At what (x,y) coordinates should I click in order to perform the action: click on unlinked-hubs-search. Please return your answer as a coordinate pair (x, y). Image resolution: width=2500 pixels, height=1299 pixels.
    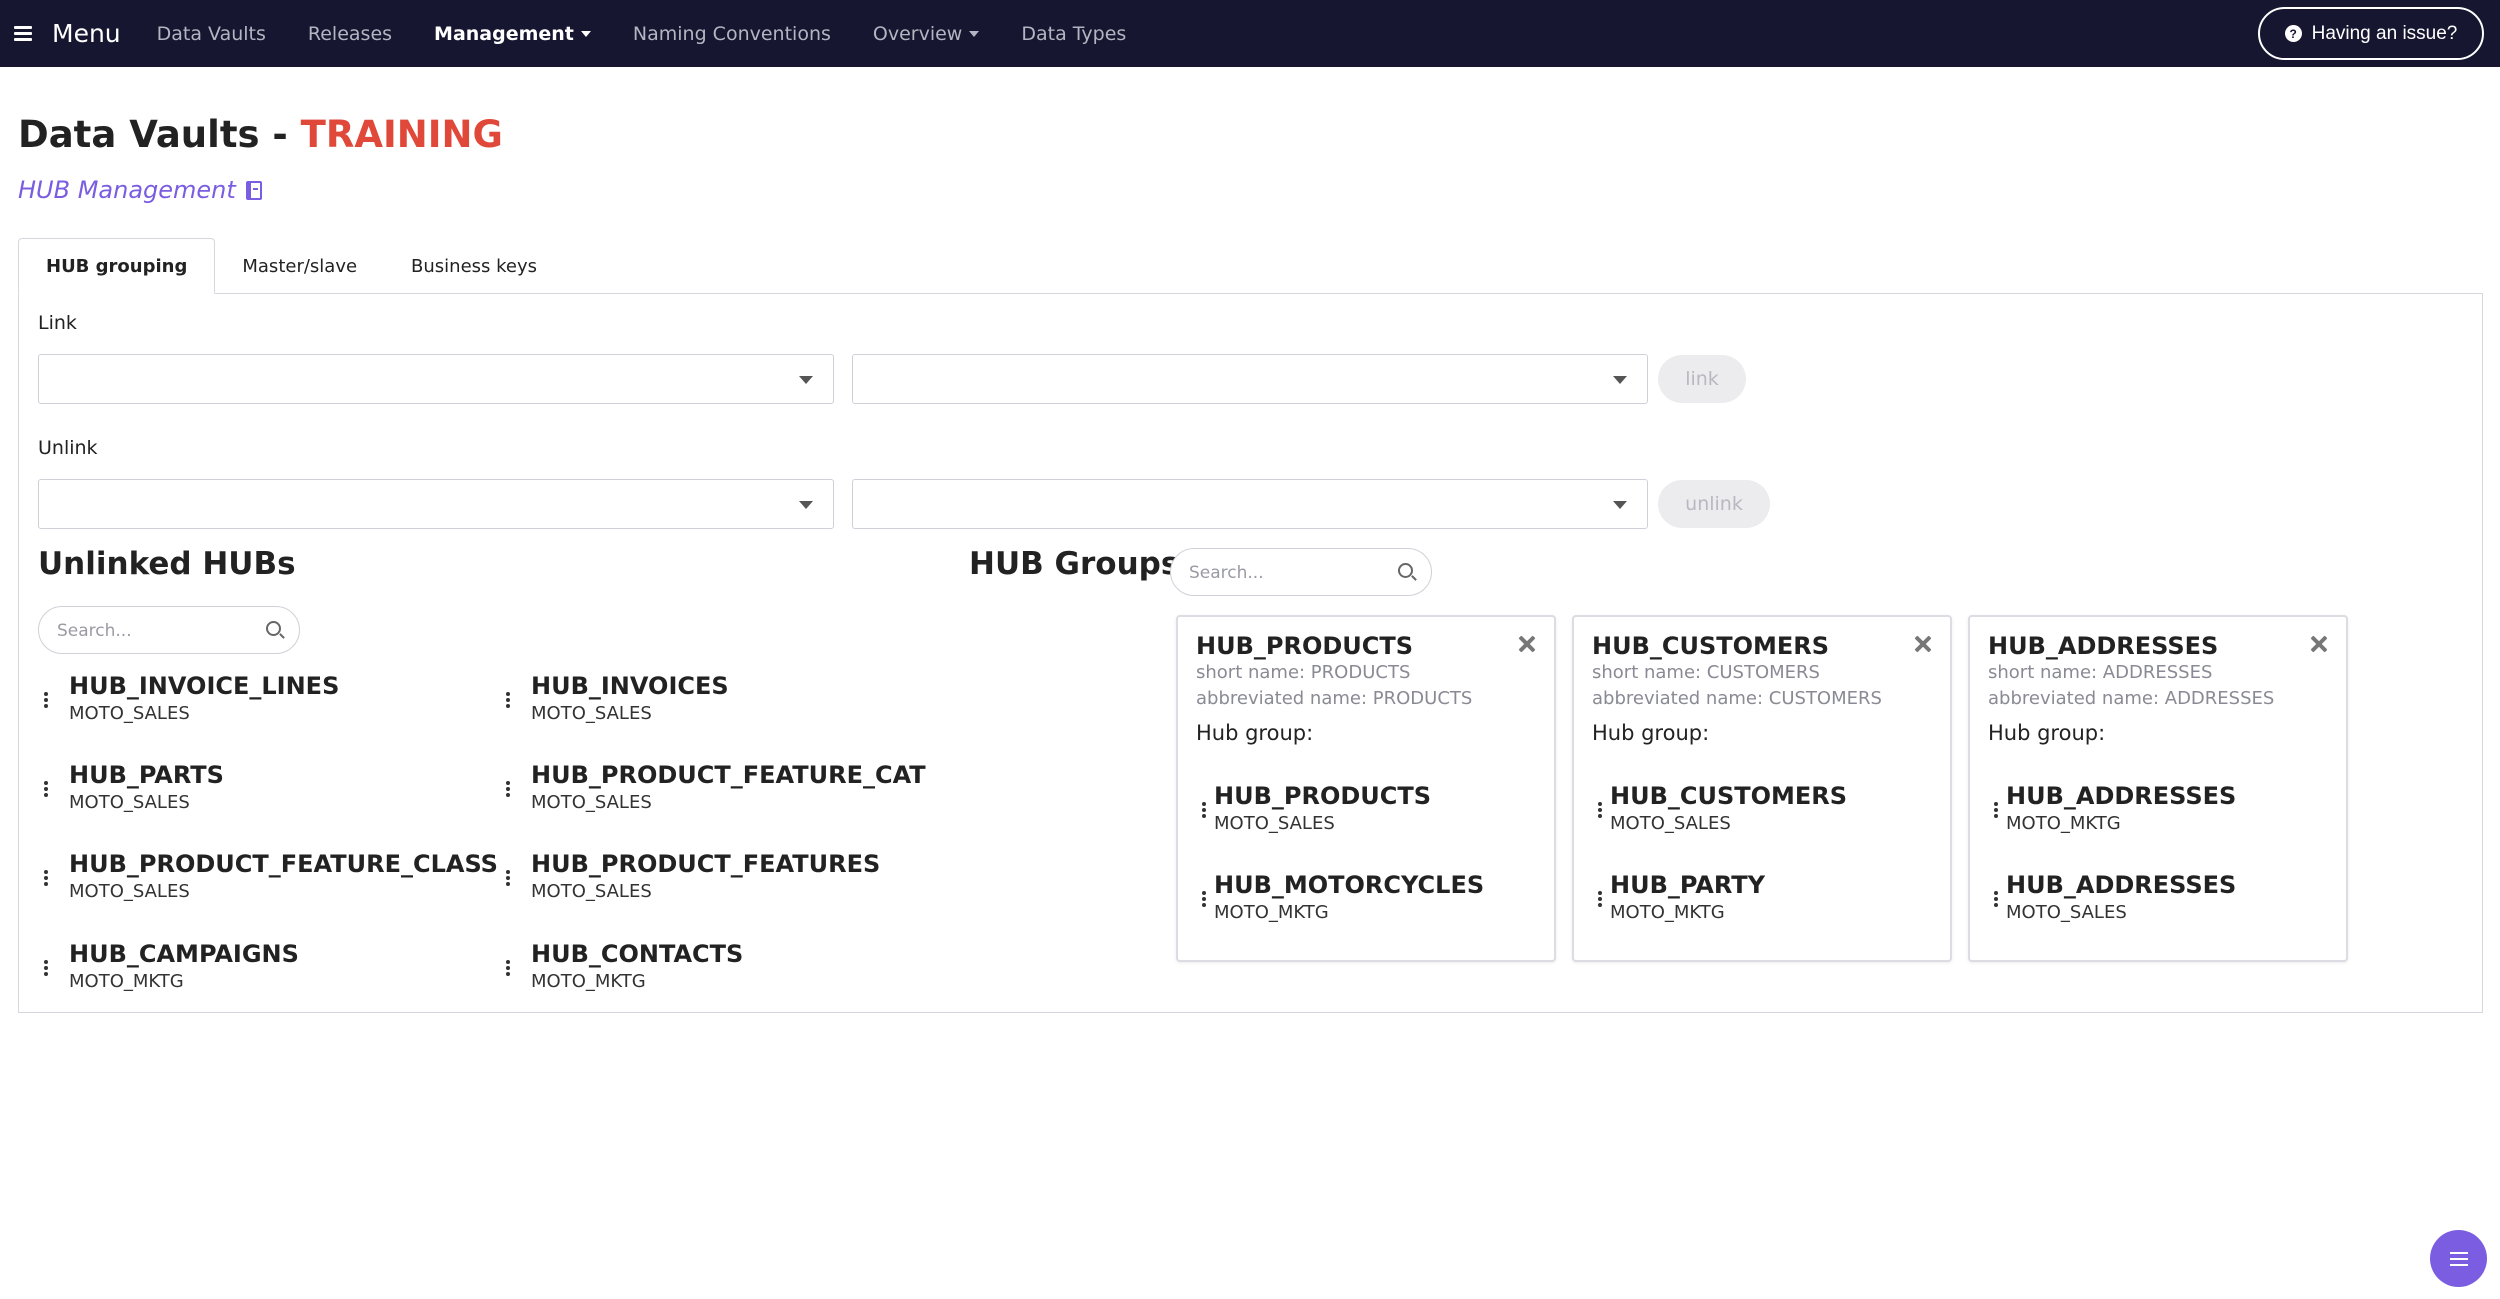
    Looking at the image, I should click on (169, 630).